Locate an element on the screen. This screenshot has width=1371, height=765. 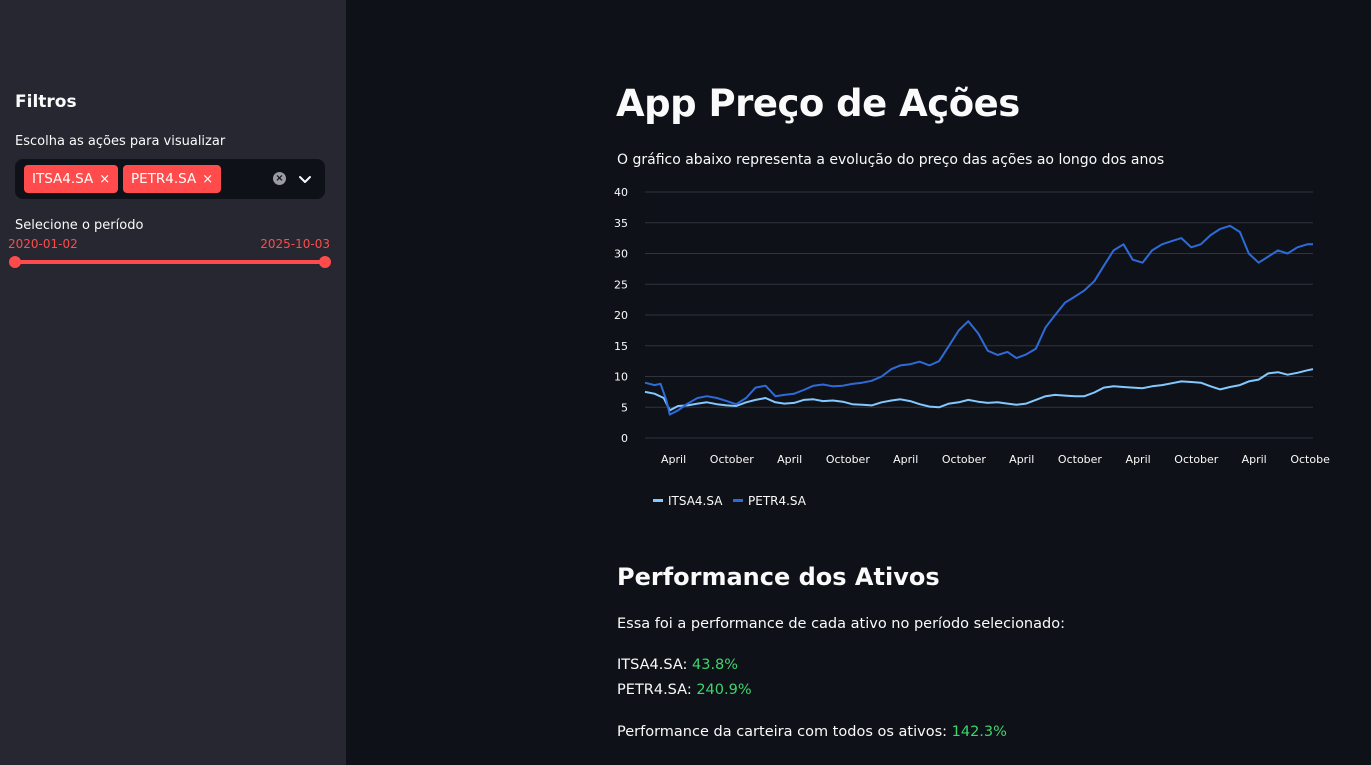
asset-name: ITSA4.SA is located at coordinates (650, 665).